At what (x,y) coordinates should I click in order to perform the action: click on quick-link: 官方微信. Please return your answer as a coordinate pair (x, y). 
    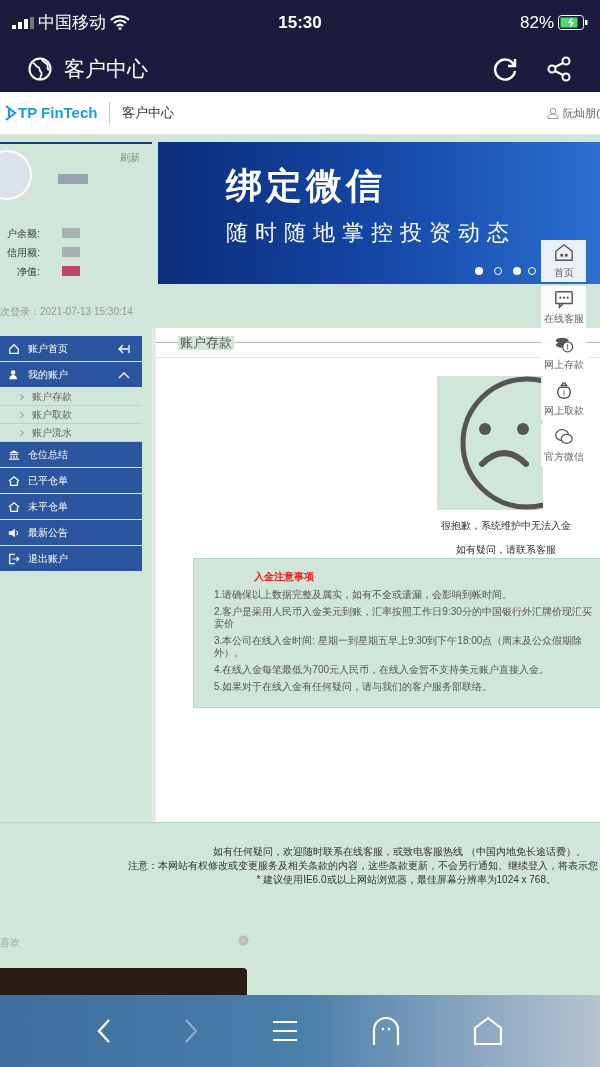
    Looking at the image, I should click on (563, 445).